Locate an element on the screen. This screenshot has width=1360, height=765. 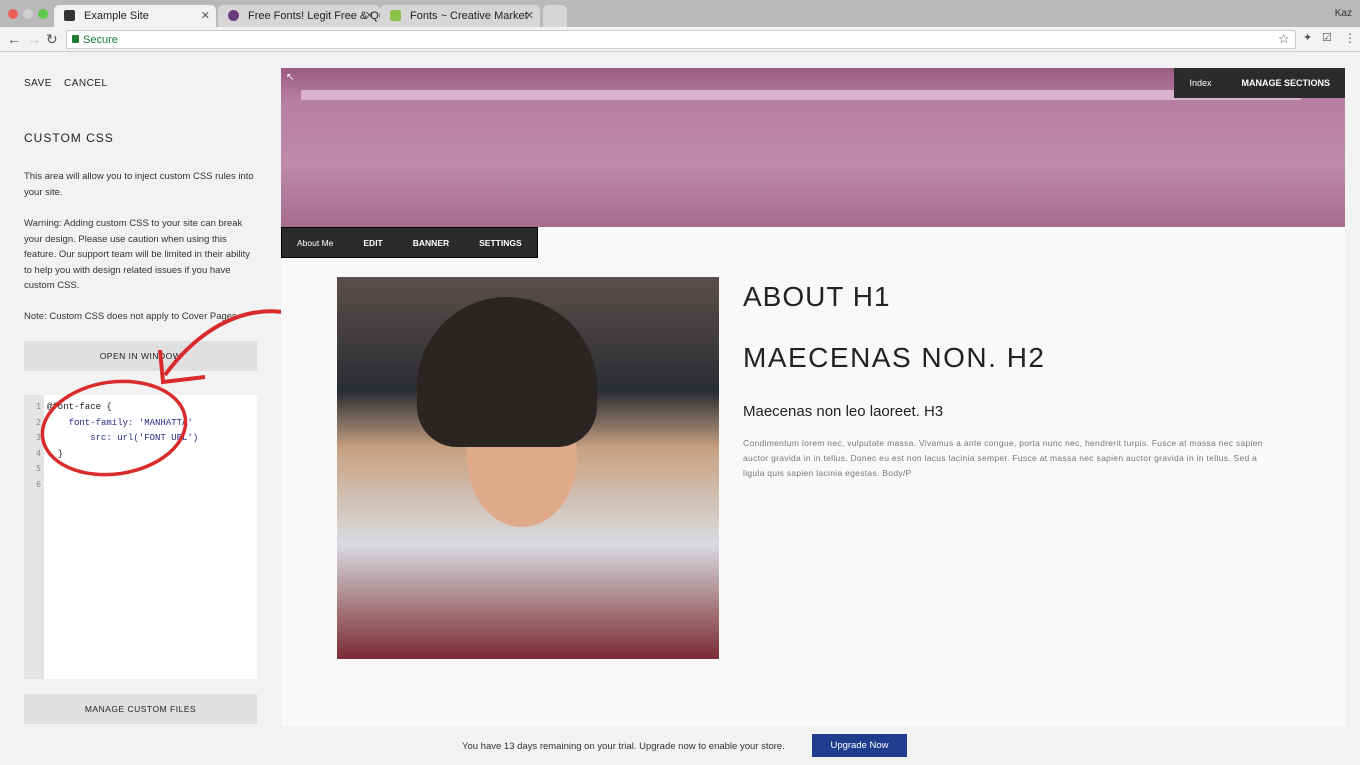
heading-h1: ABOUT H1 is located at coordinates (817, 296).